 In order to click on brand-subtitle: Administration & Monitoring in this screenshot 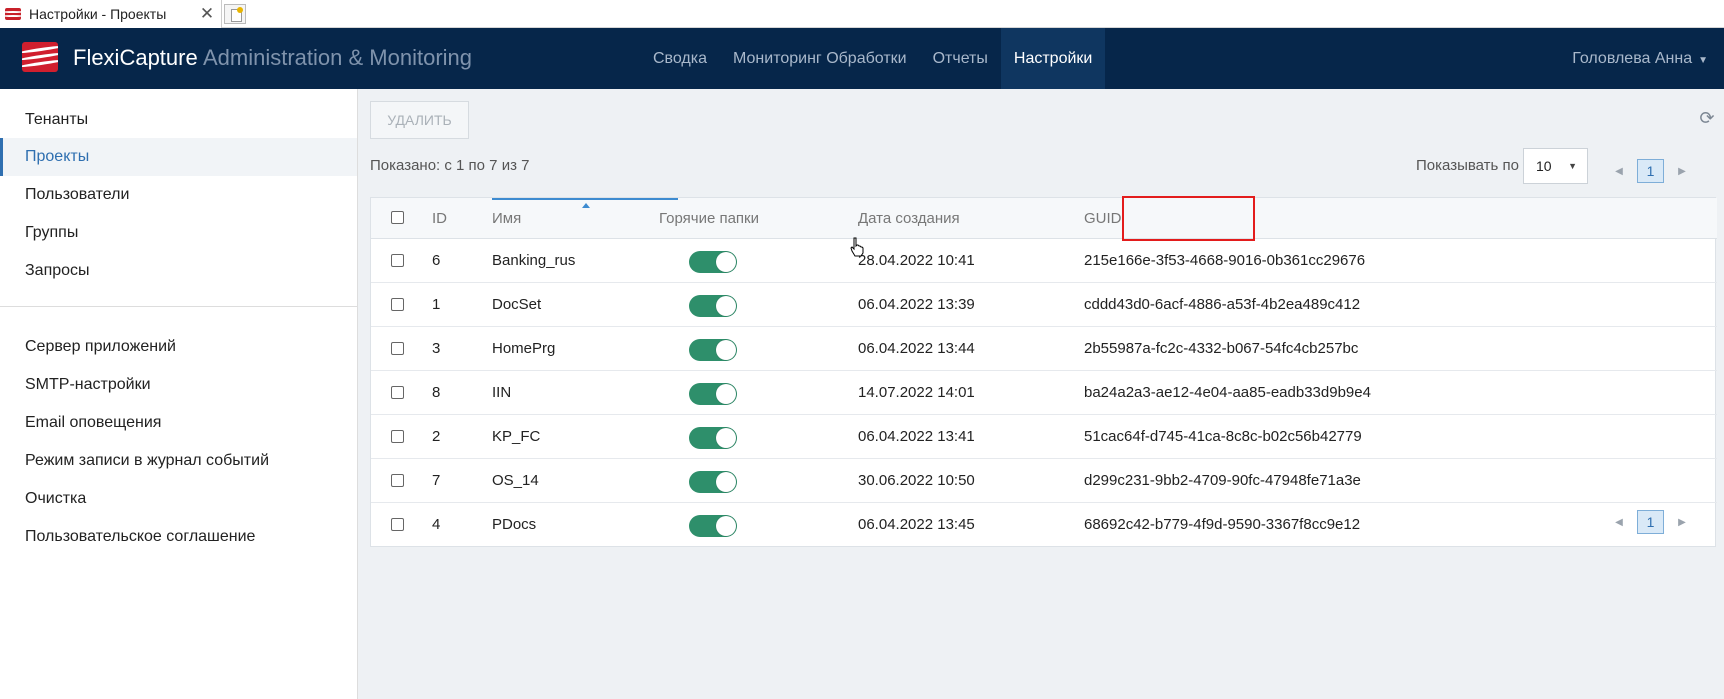, I will do `click(338, 57)`.